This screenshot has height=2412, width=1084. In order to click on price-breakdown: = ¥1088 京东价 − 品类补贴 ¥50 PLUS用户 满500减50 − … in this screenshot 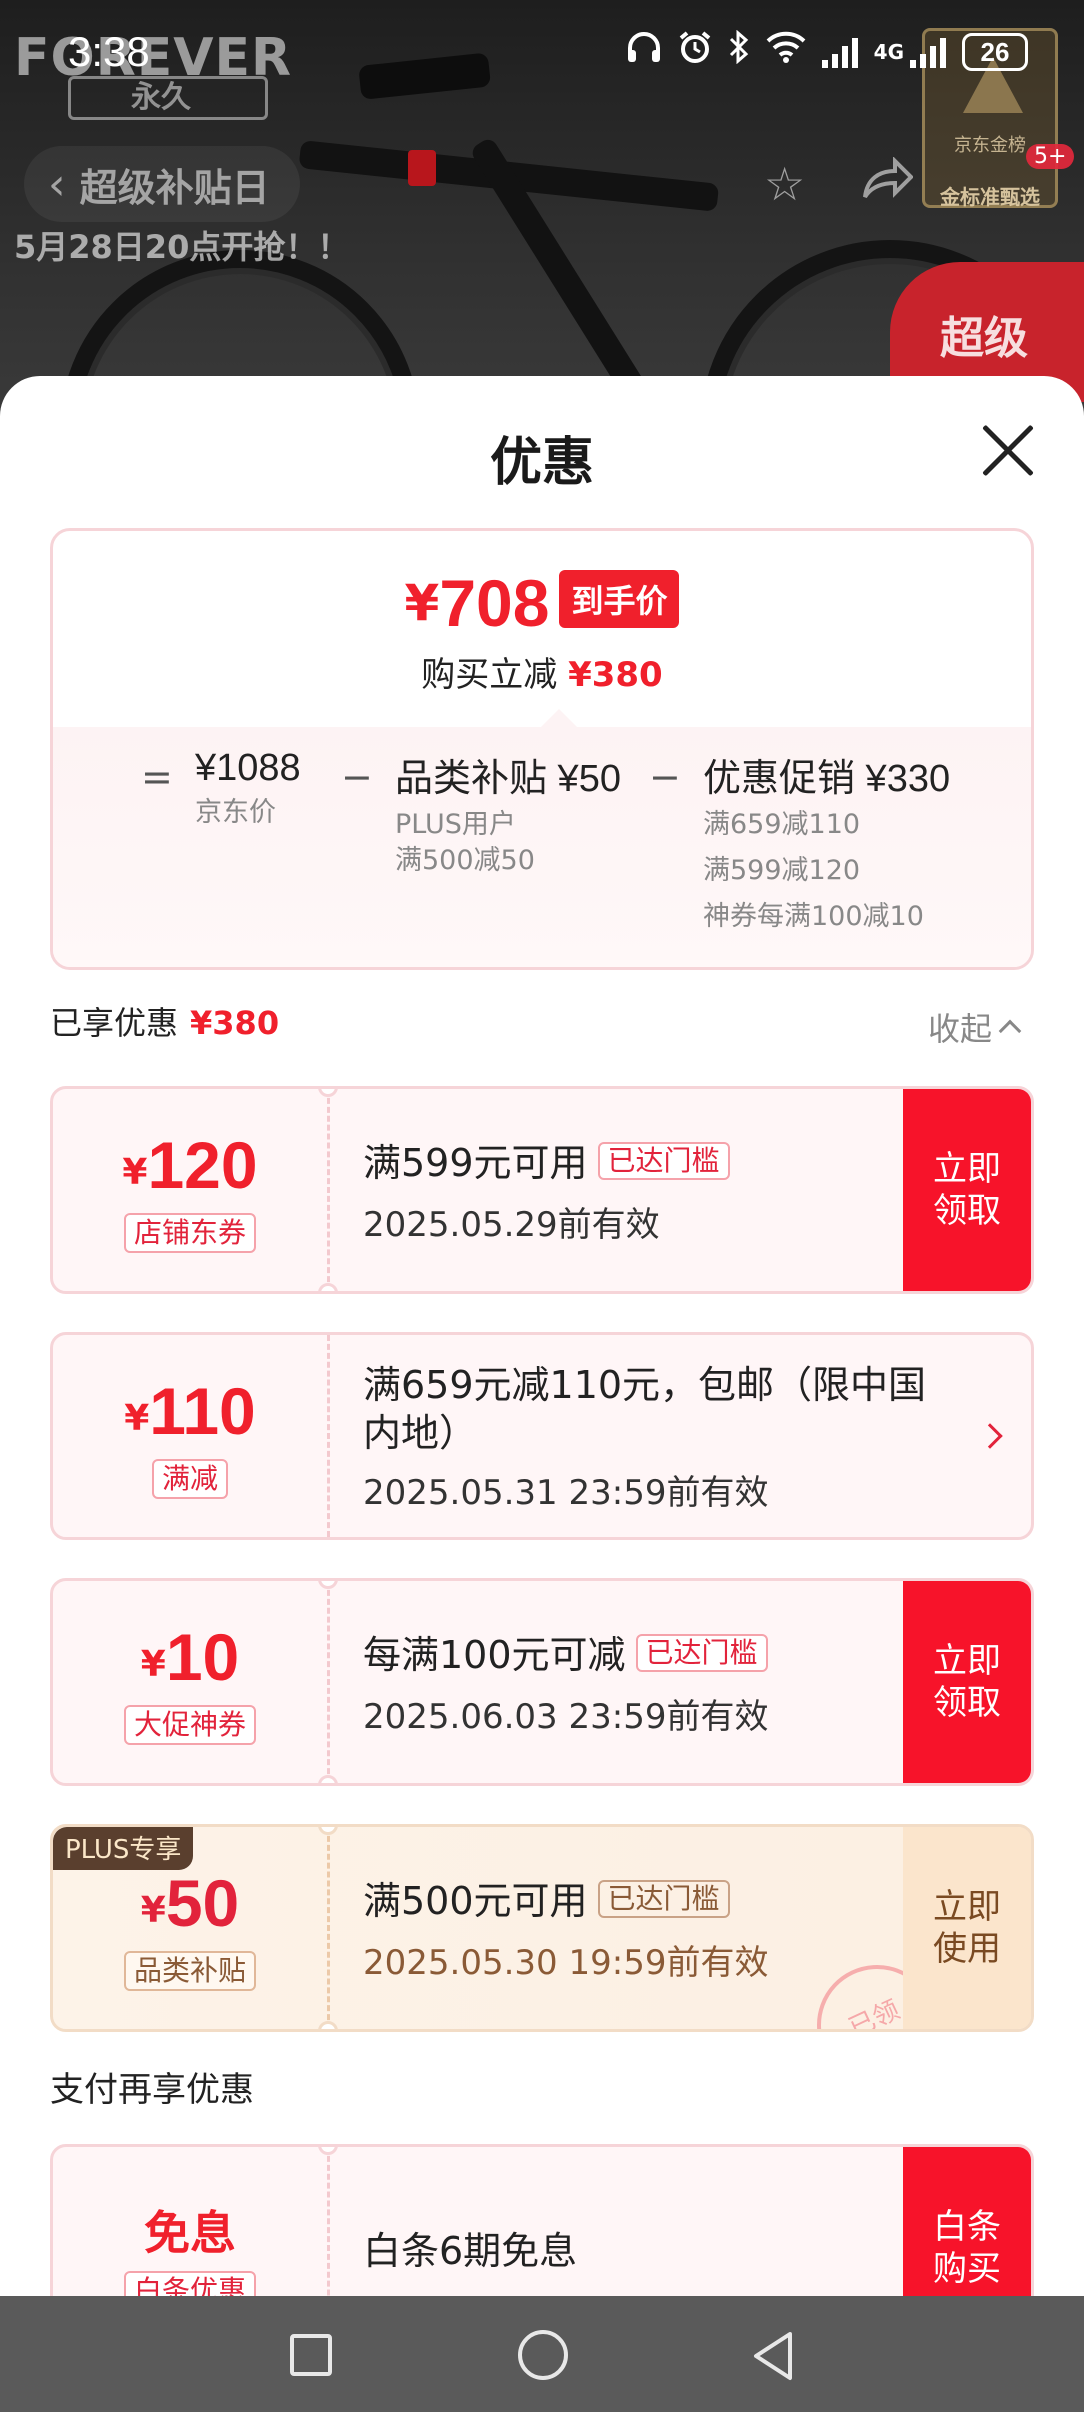, I will do `click(542, 838)`.